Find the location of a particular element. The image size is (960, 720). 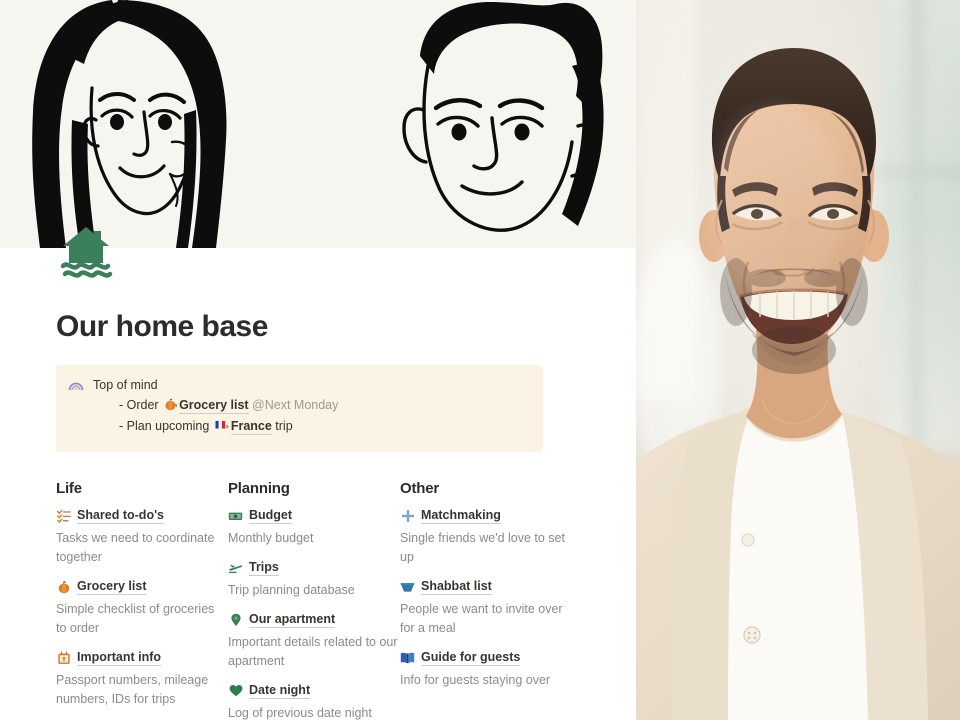

page-link-grocery-list: Grocery list is located at coordinates (142, 587).